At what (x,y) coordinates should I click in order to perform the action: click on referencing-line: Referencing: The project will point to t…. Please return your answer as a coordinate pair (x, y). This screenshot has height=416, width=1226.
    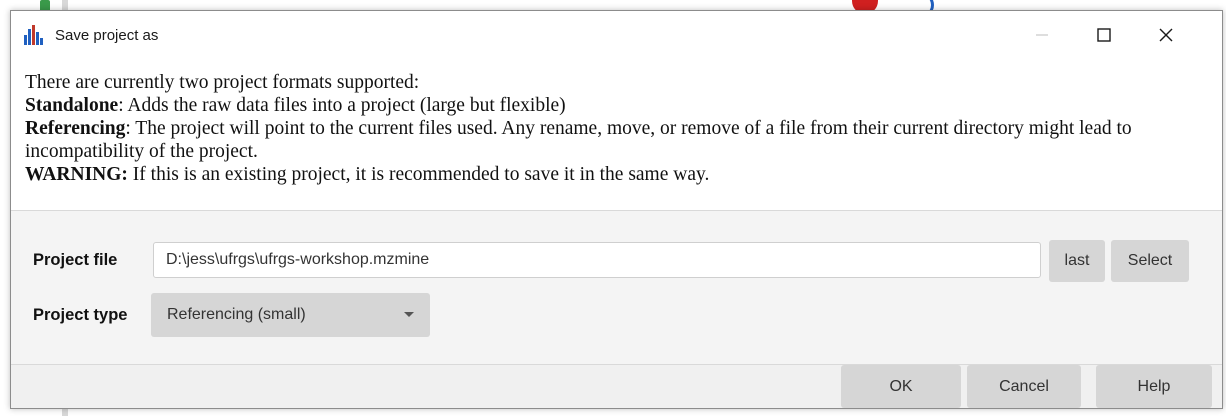
    Looking at the image, I should click on (615, 140).